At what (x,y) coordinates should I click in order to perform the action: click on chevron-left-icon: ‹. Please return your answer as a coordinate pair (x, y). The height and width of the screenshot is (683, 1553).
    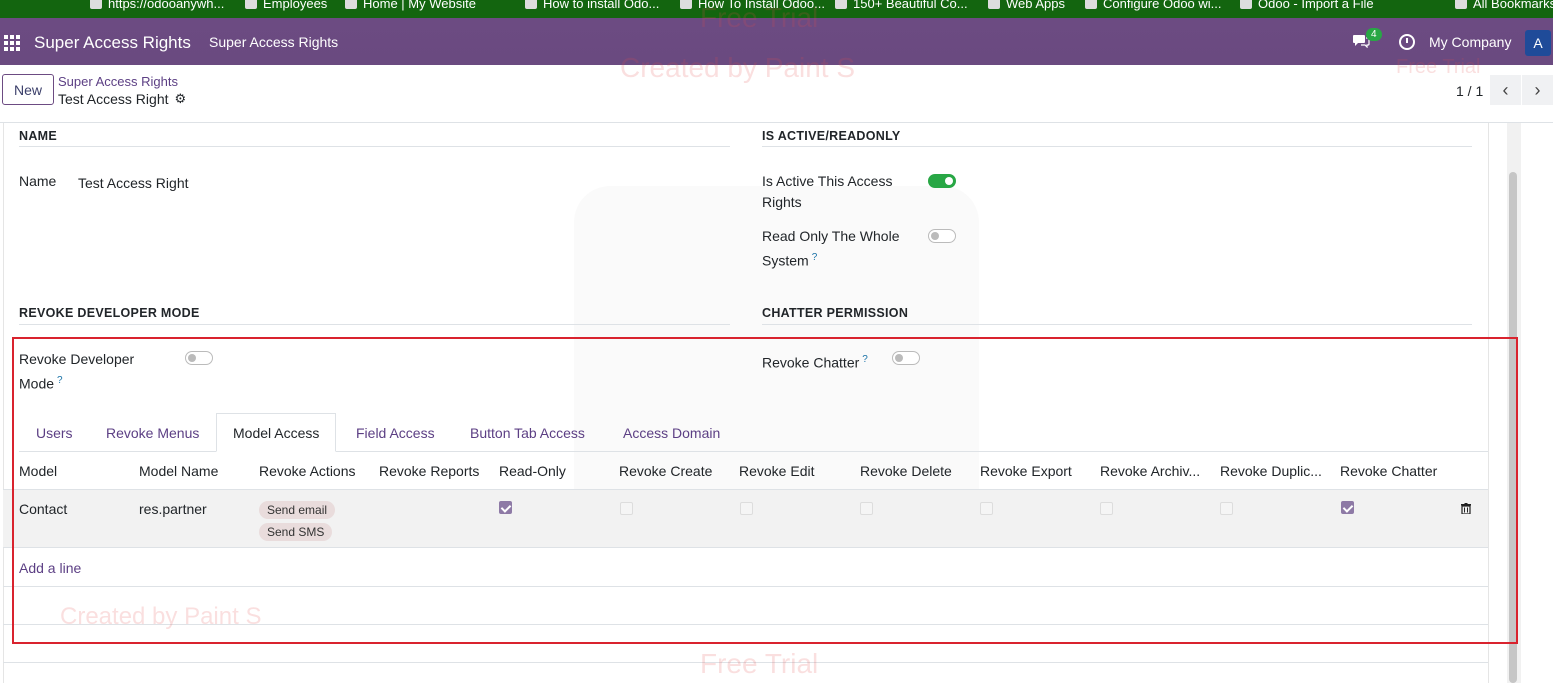
    Looking at the image, I should click on (1505, 89).